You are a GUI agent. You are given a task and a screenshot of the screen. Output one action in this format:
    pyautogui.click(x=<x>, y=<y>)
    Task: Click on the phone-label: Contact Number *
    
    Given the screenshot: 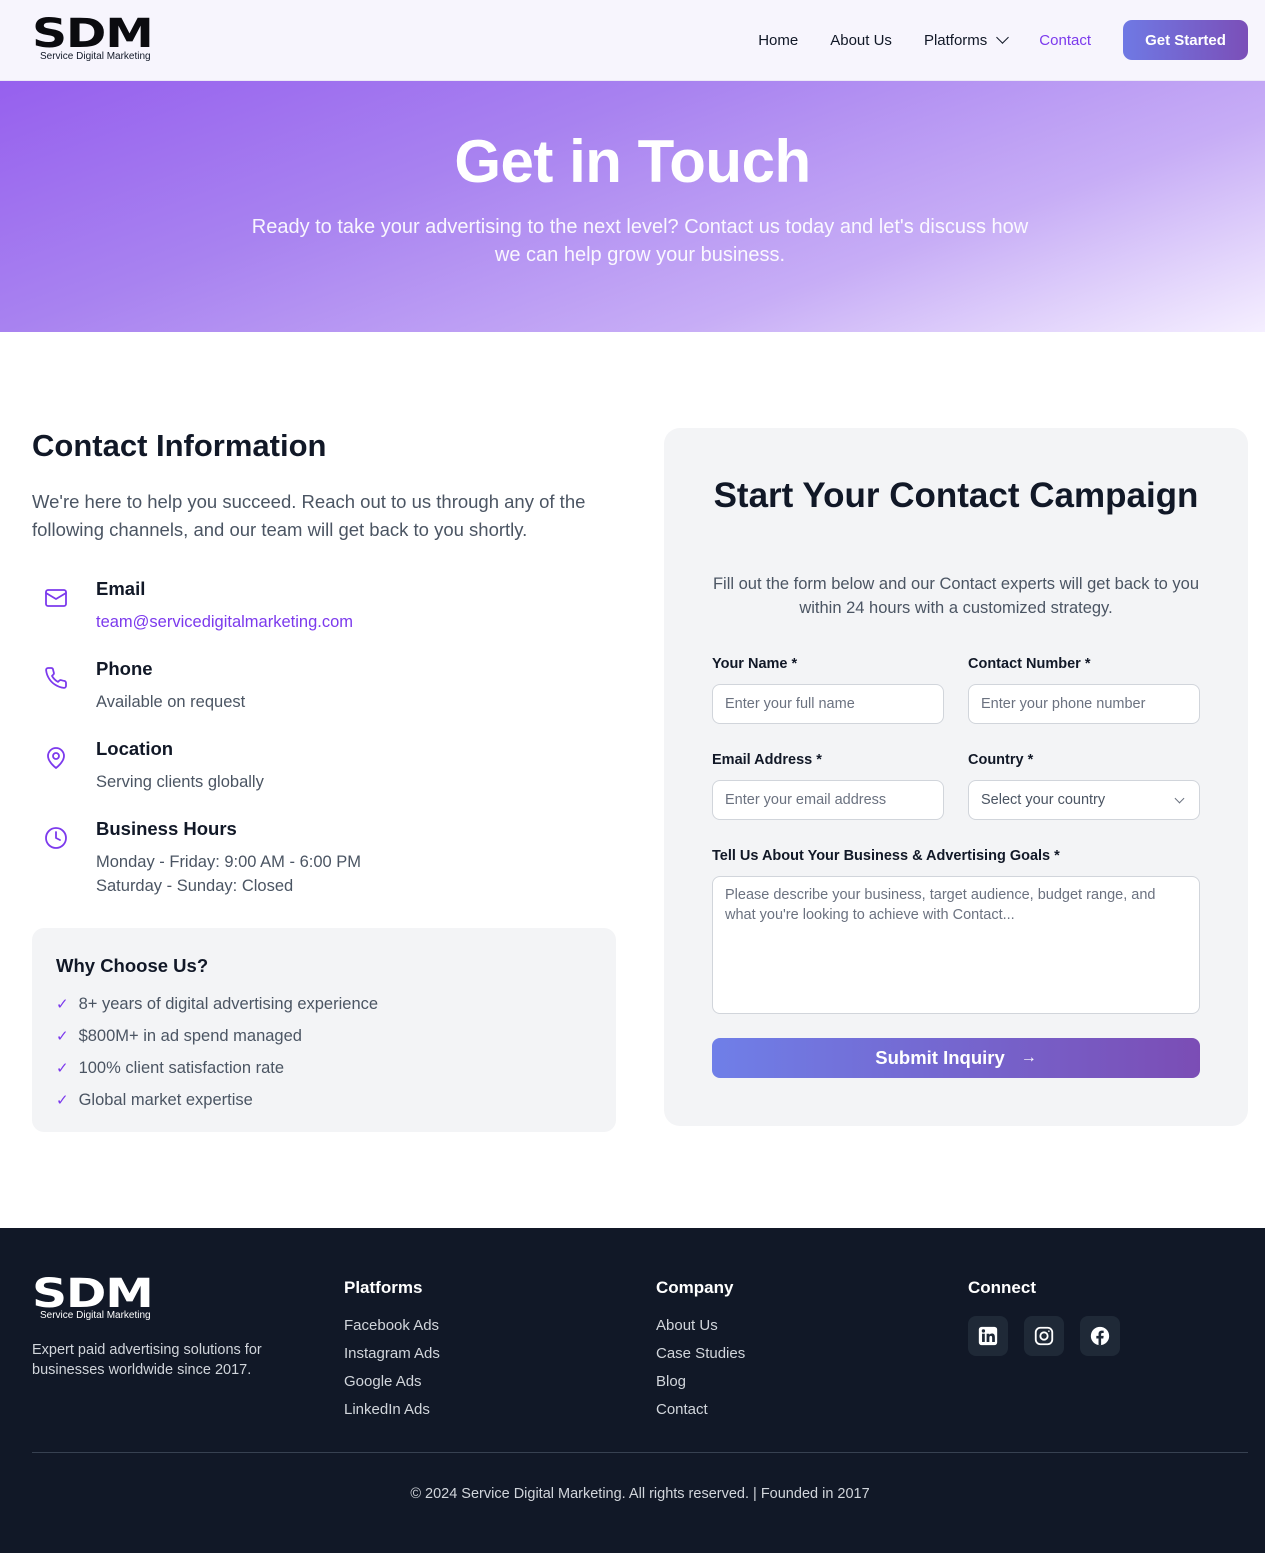 What is the action you would take?
    pyautogui.click(x=1029, y=664)
    